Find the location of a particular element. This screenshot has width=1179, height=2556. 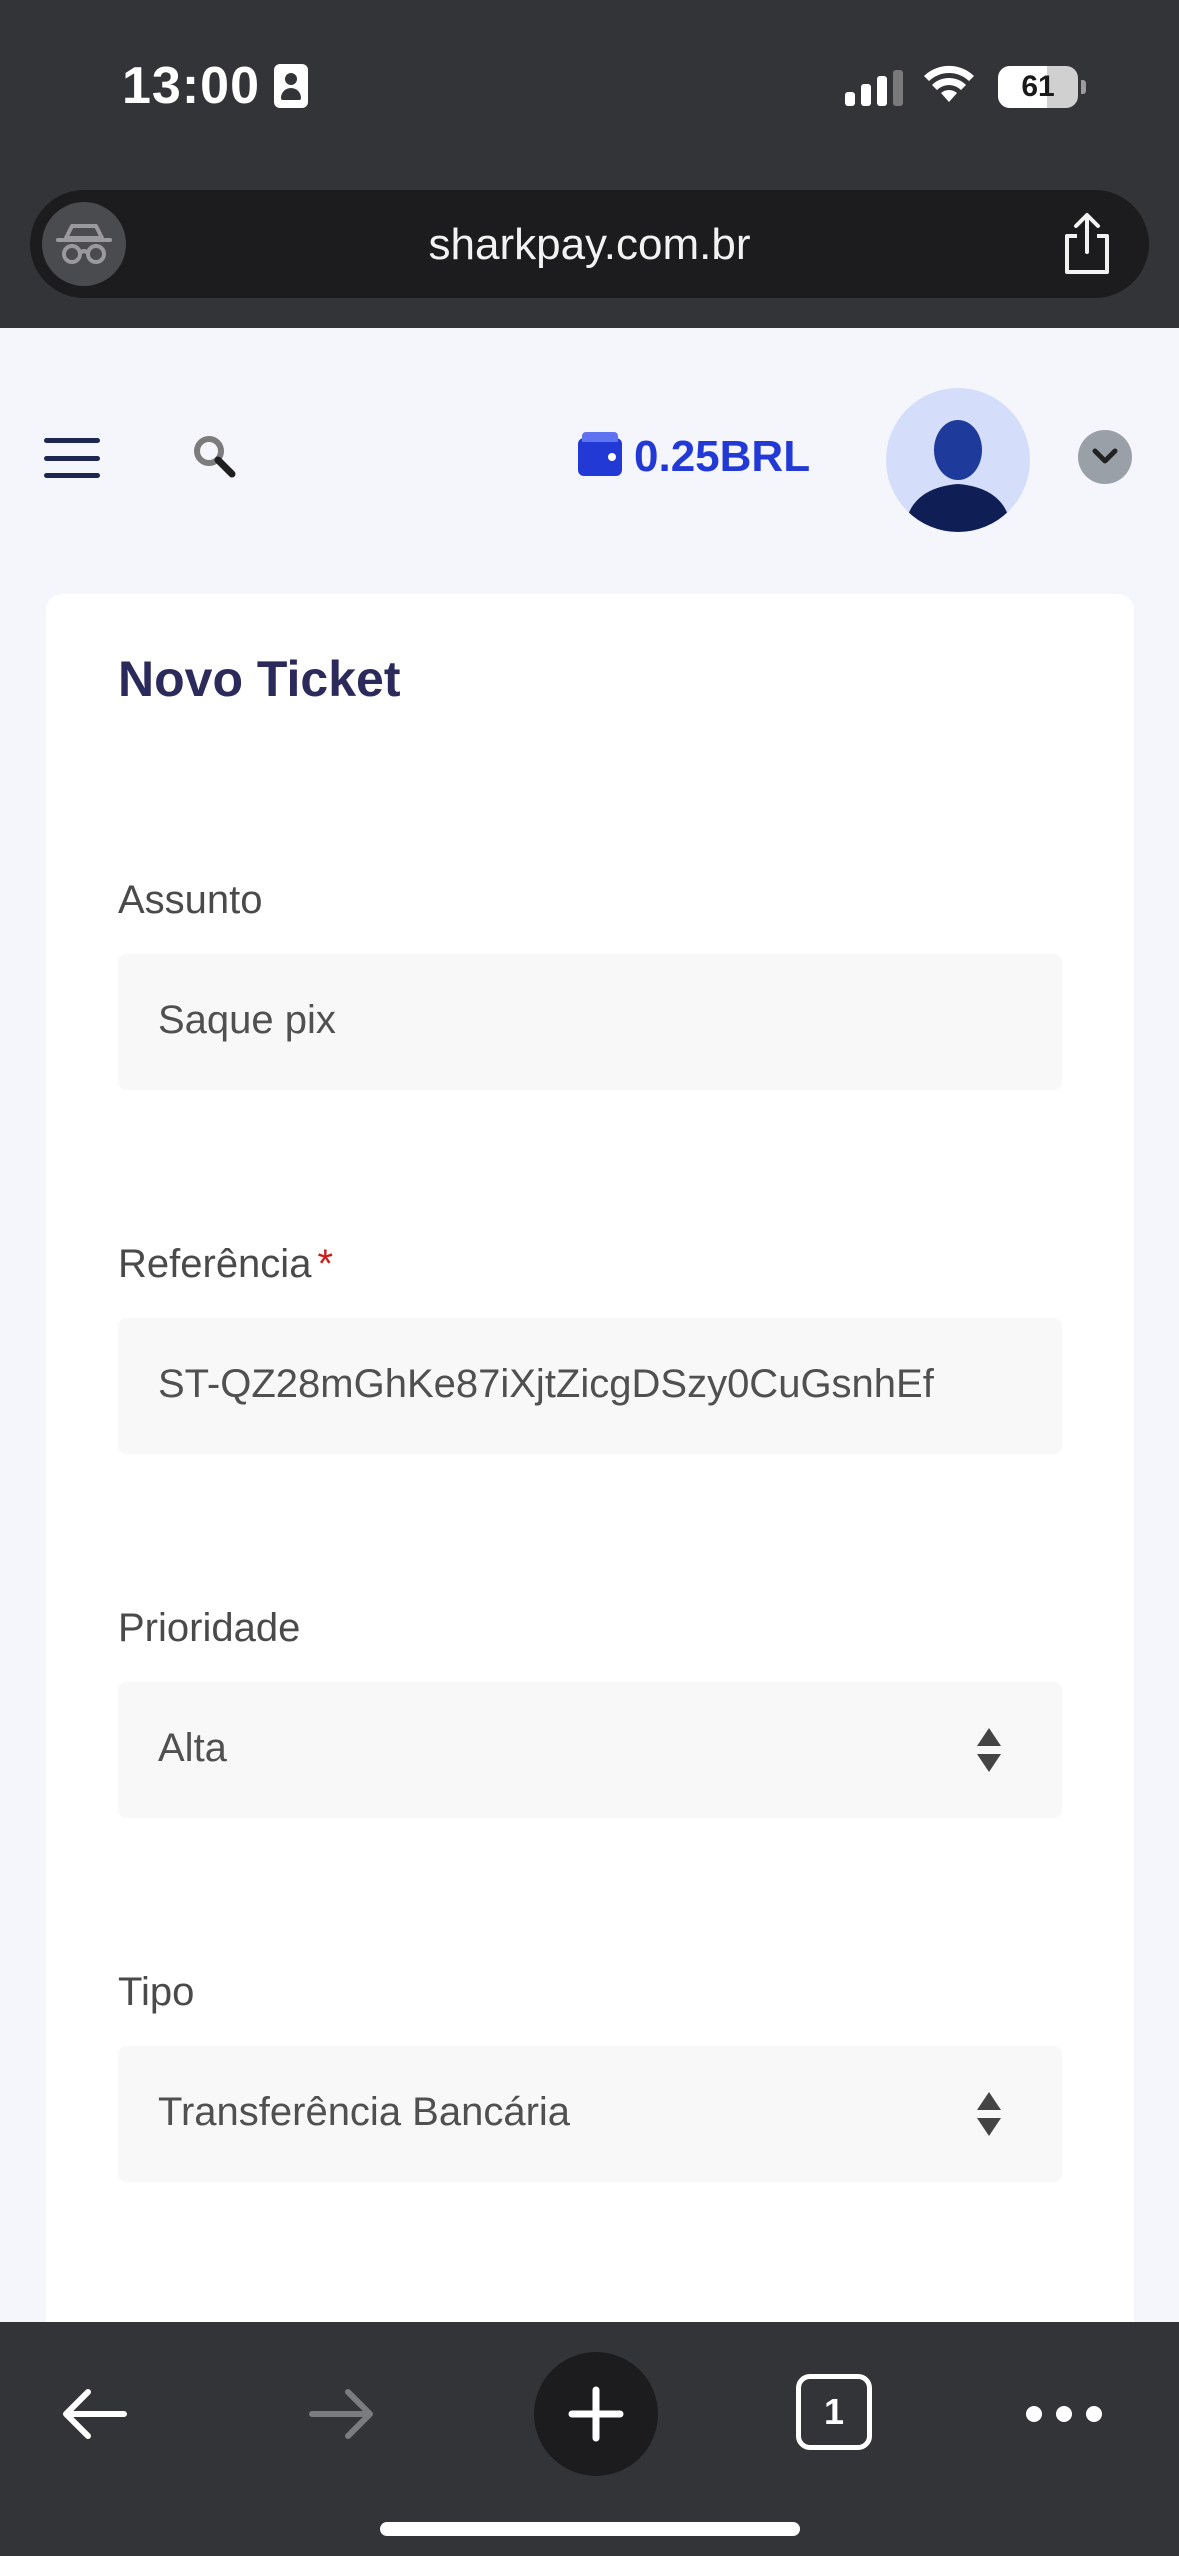

contact-card-icon is located at coordinates (291, 86).